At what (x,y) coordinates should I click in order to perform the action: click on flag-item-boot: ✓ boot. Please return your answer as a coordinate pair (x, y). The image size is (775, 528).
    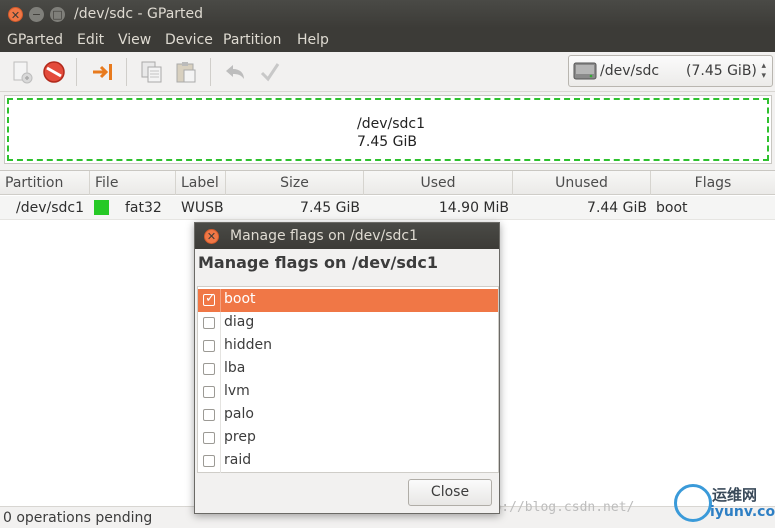
    Looking at the image, I should click on (348, 300).